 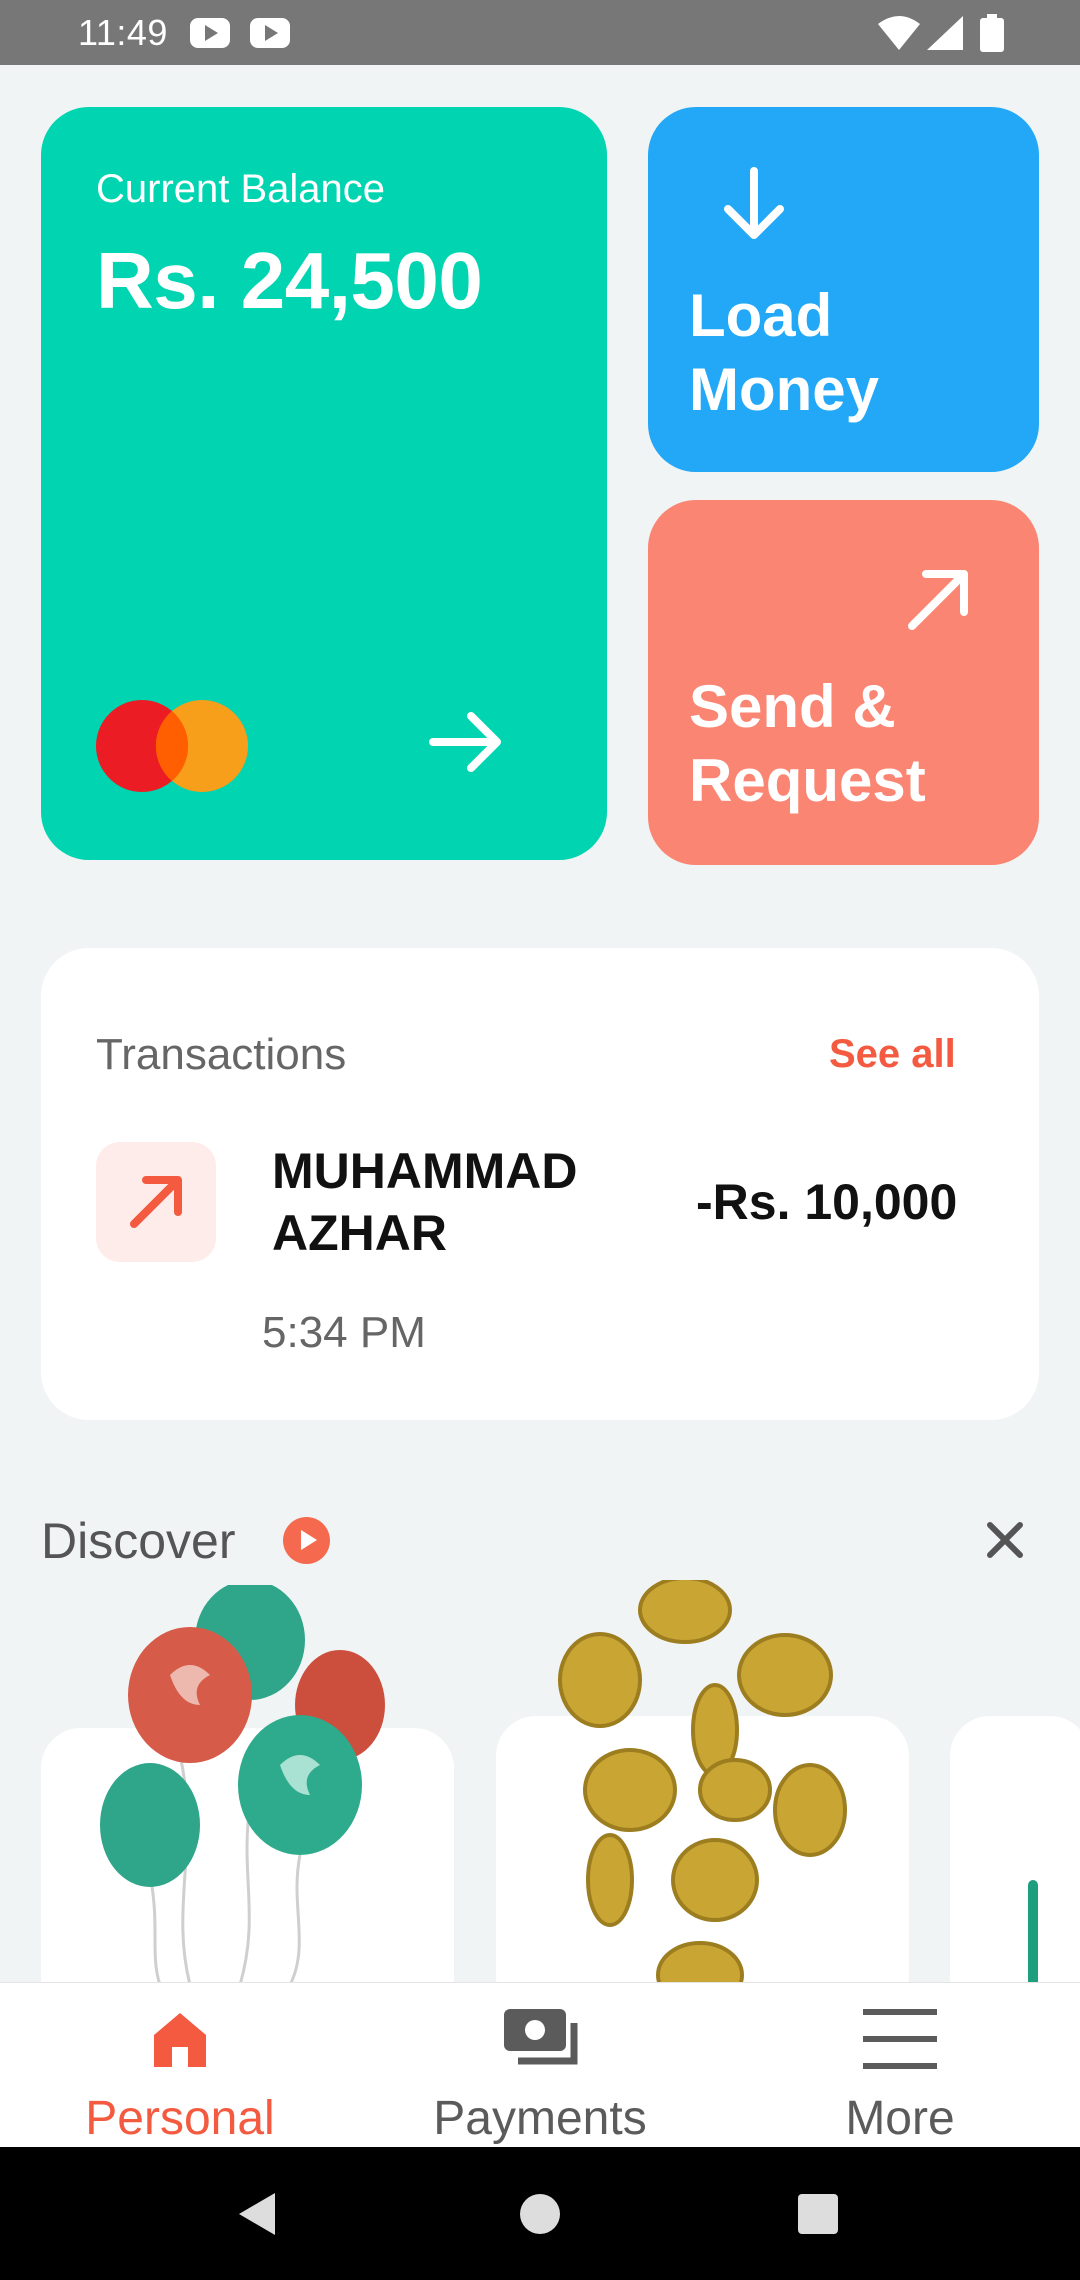 What do you see at coordinates (241, 189) in the screenshot?
I see `balance-label: Current Balance` at bounding box center [241, 189].